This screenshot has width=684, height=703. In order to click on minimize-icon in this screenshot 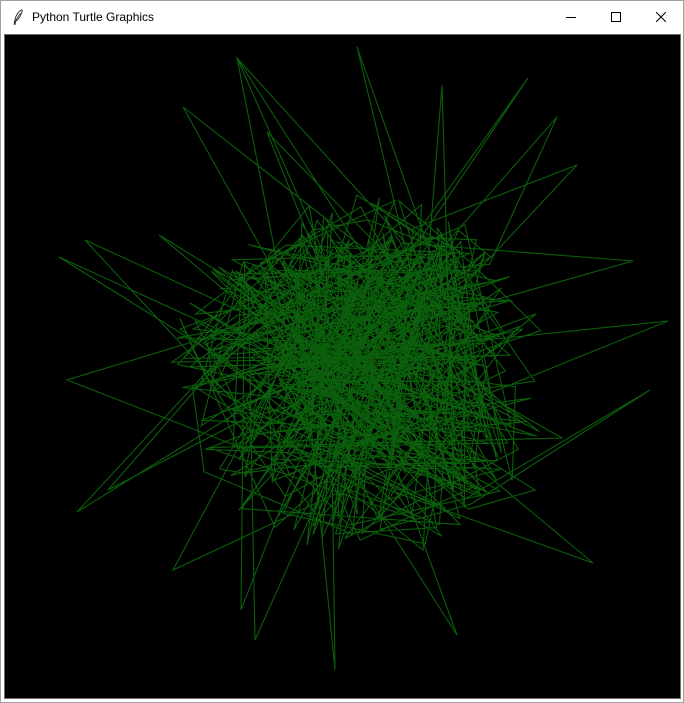, I will do `click(570, 17)`.